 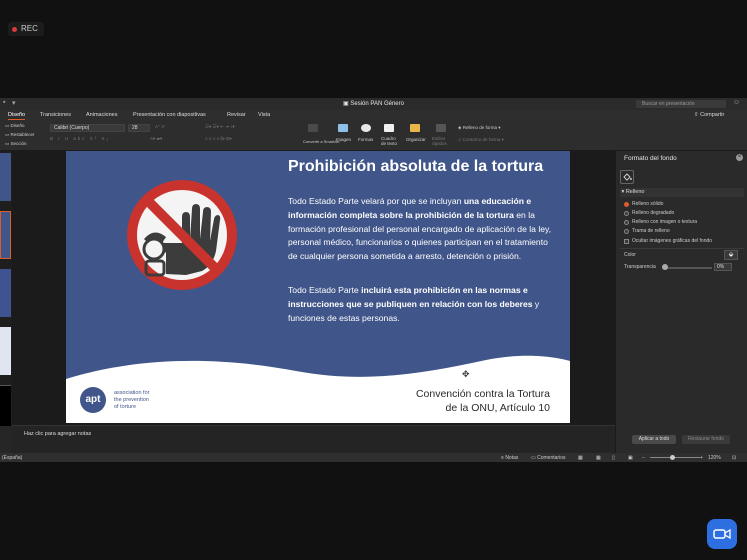 I want to click on document-title: ▣ Sesión PAN Género, so click(x=373, y=104).